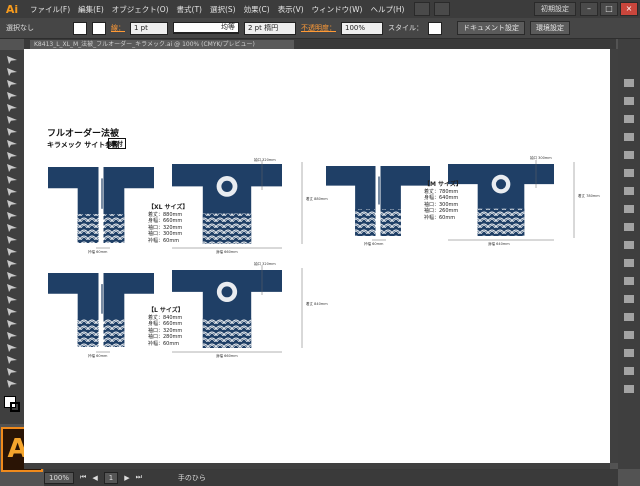 Image resolution: width=640 pixels, height=486 pixels. I want to click on xl-back-garment-wave-pattern, so click(227, 228).